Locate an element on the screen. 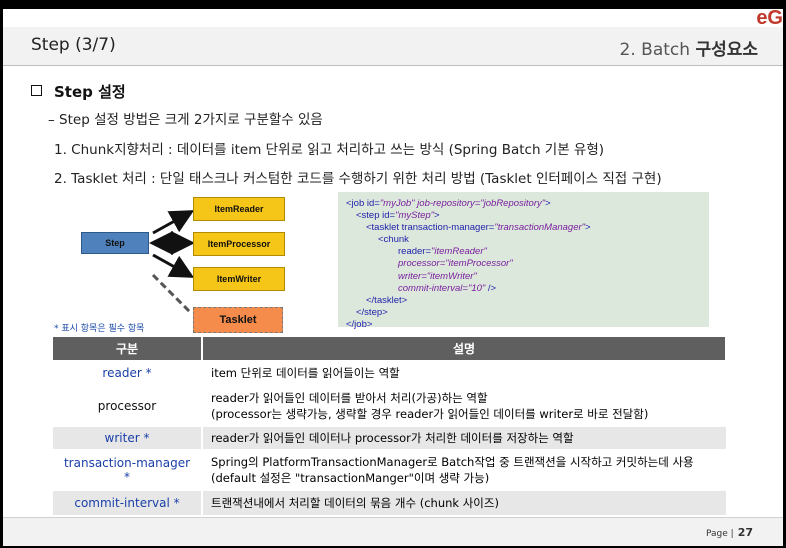  xml-value: "myJob" job-repository="jobRepository" is located at coordinates (462, 203).